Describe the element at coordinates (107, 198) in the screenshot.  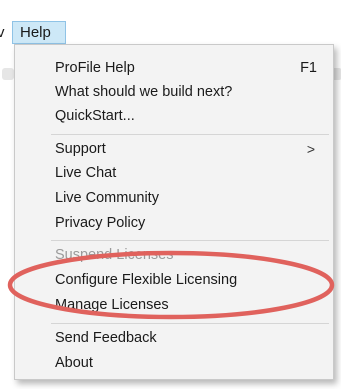
I see `menu-item-live-community: Live Community` at that location.